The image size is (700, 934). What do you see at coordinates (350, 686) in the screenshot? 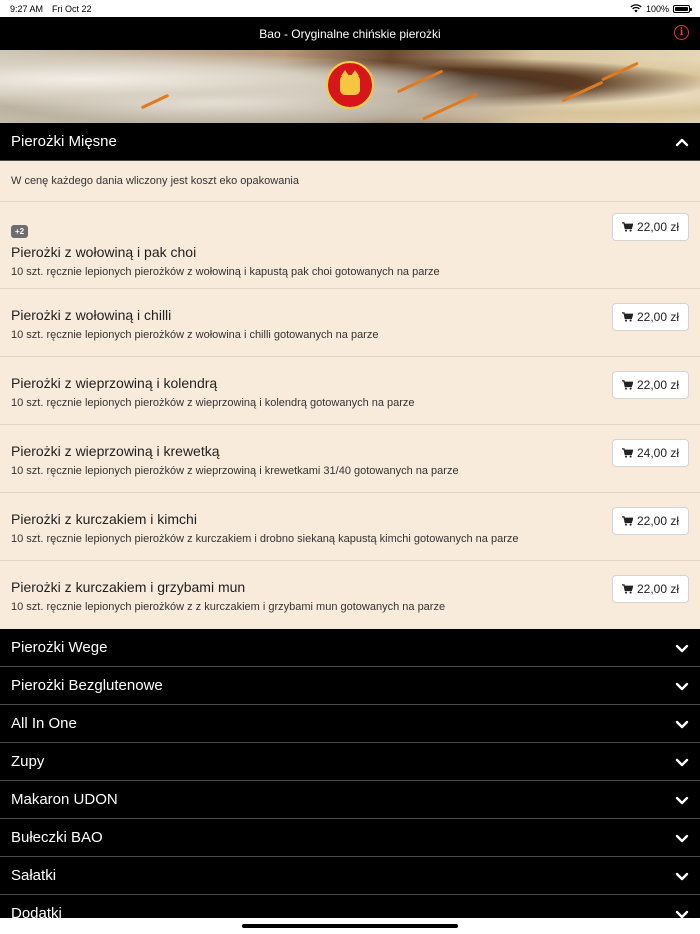
I see `section-header-collapsed: Pierożki Bezglutenowe` at bounding box center [350, 686].